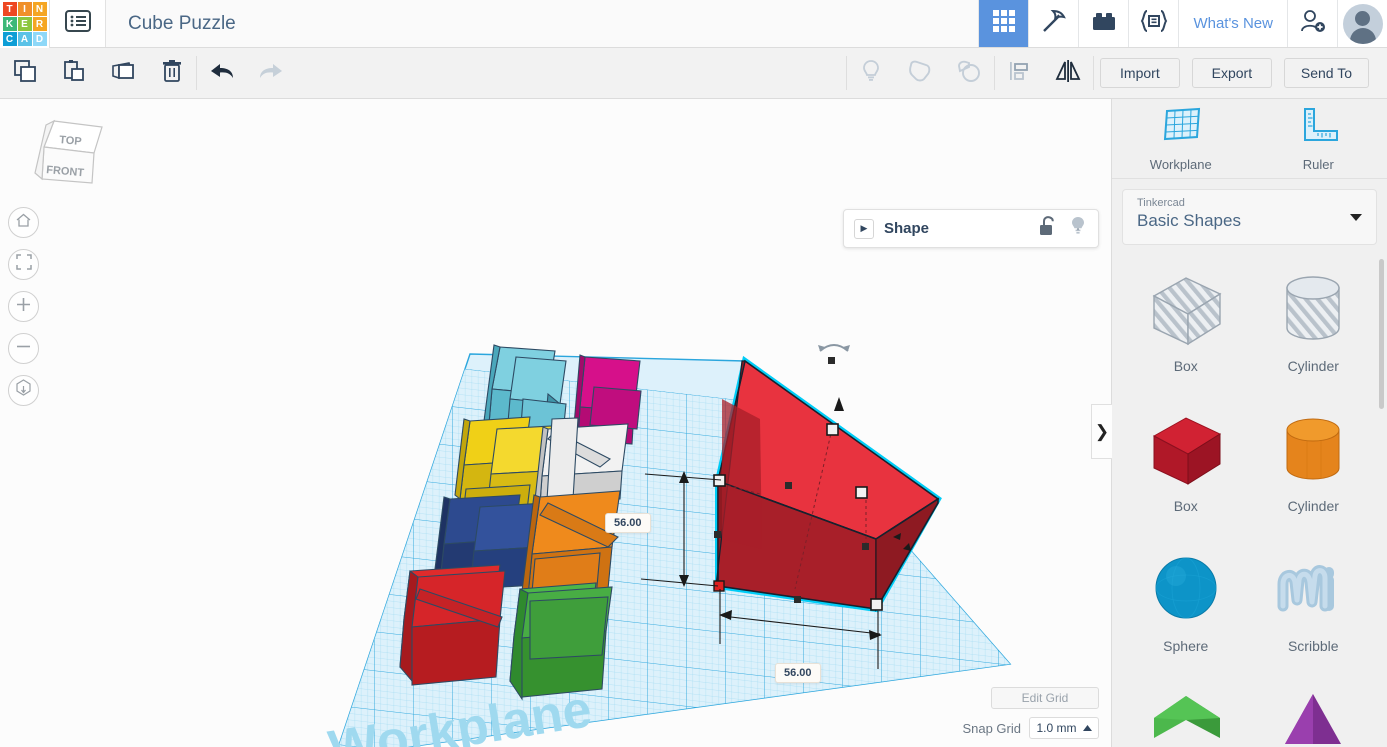 Image resolution: width=1387 pixels, height=747 pixels. Describe the element at coordinates (693, 73) in the screenshot. I see `edit-toolbar: Import Export Send To` at that location.